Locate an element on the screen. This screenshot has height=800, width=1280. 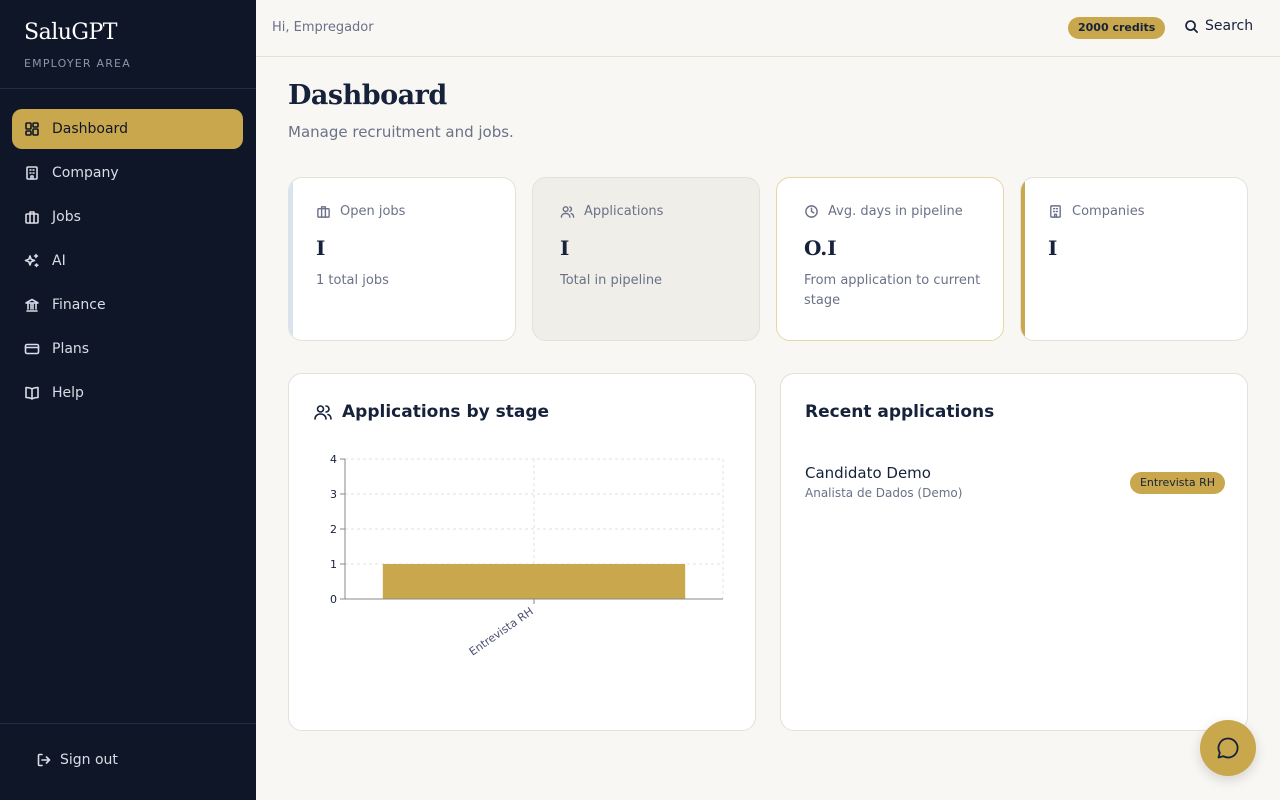
topbar: Hi, Empregador 2000 credits Search is located at coordinates (768, 28).